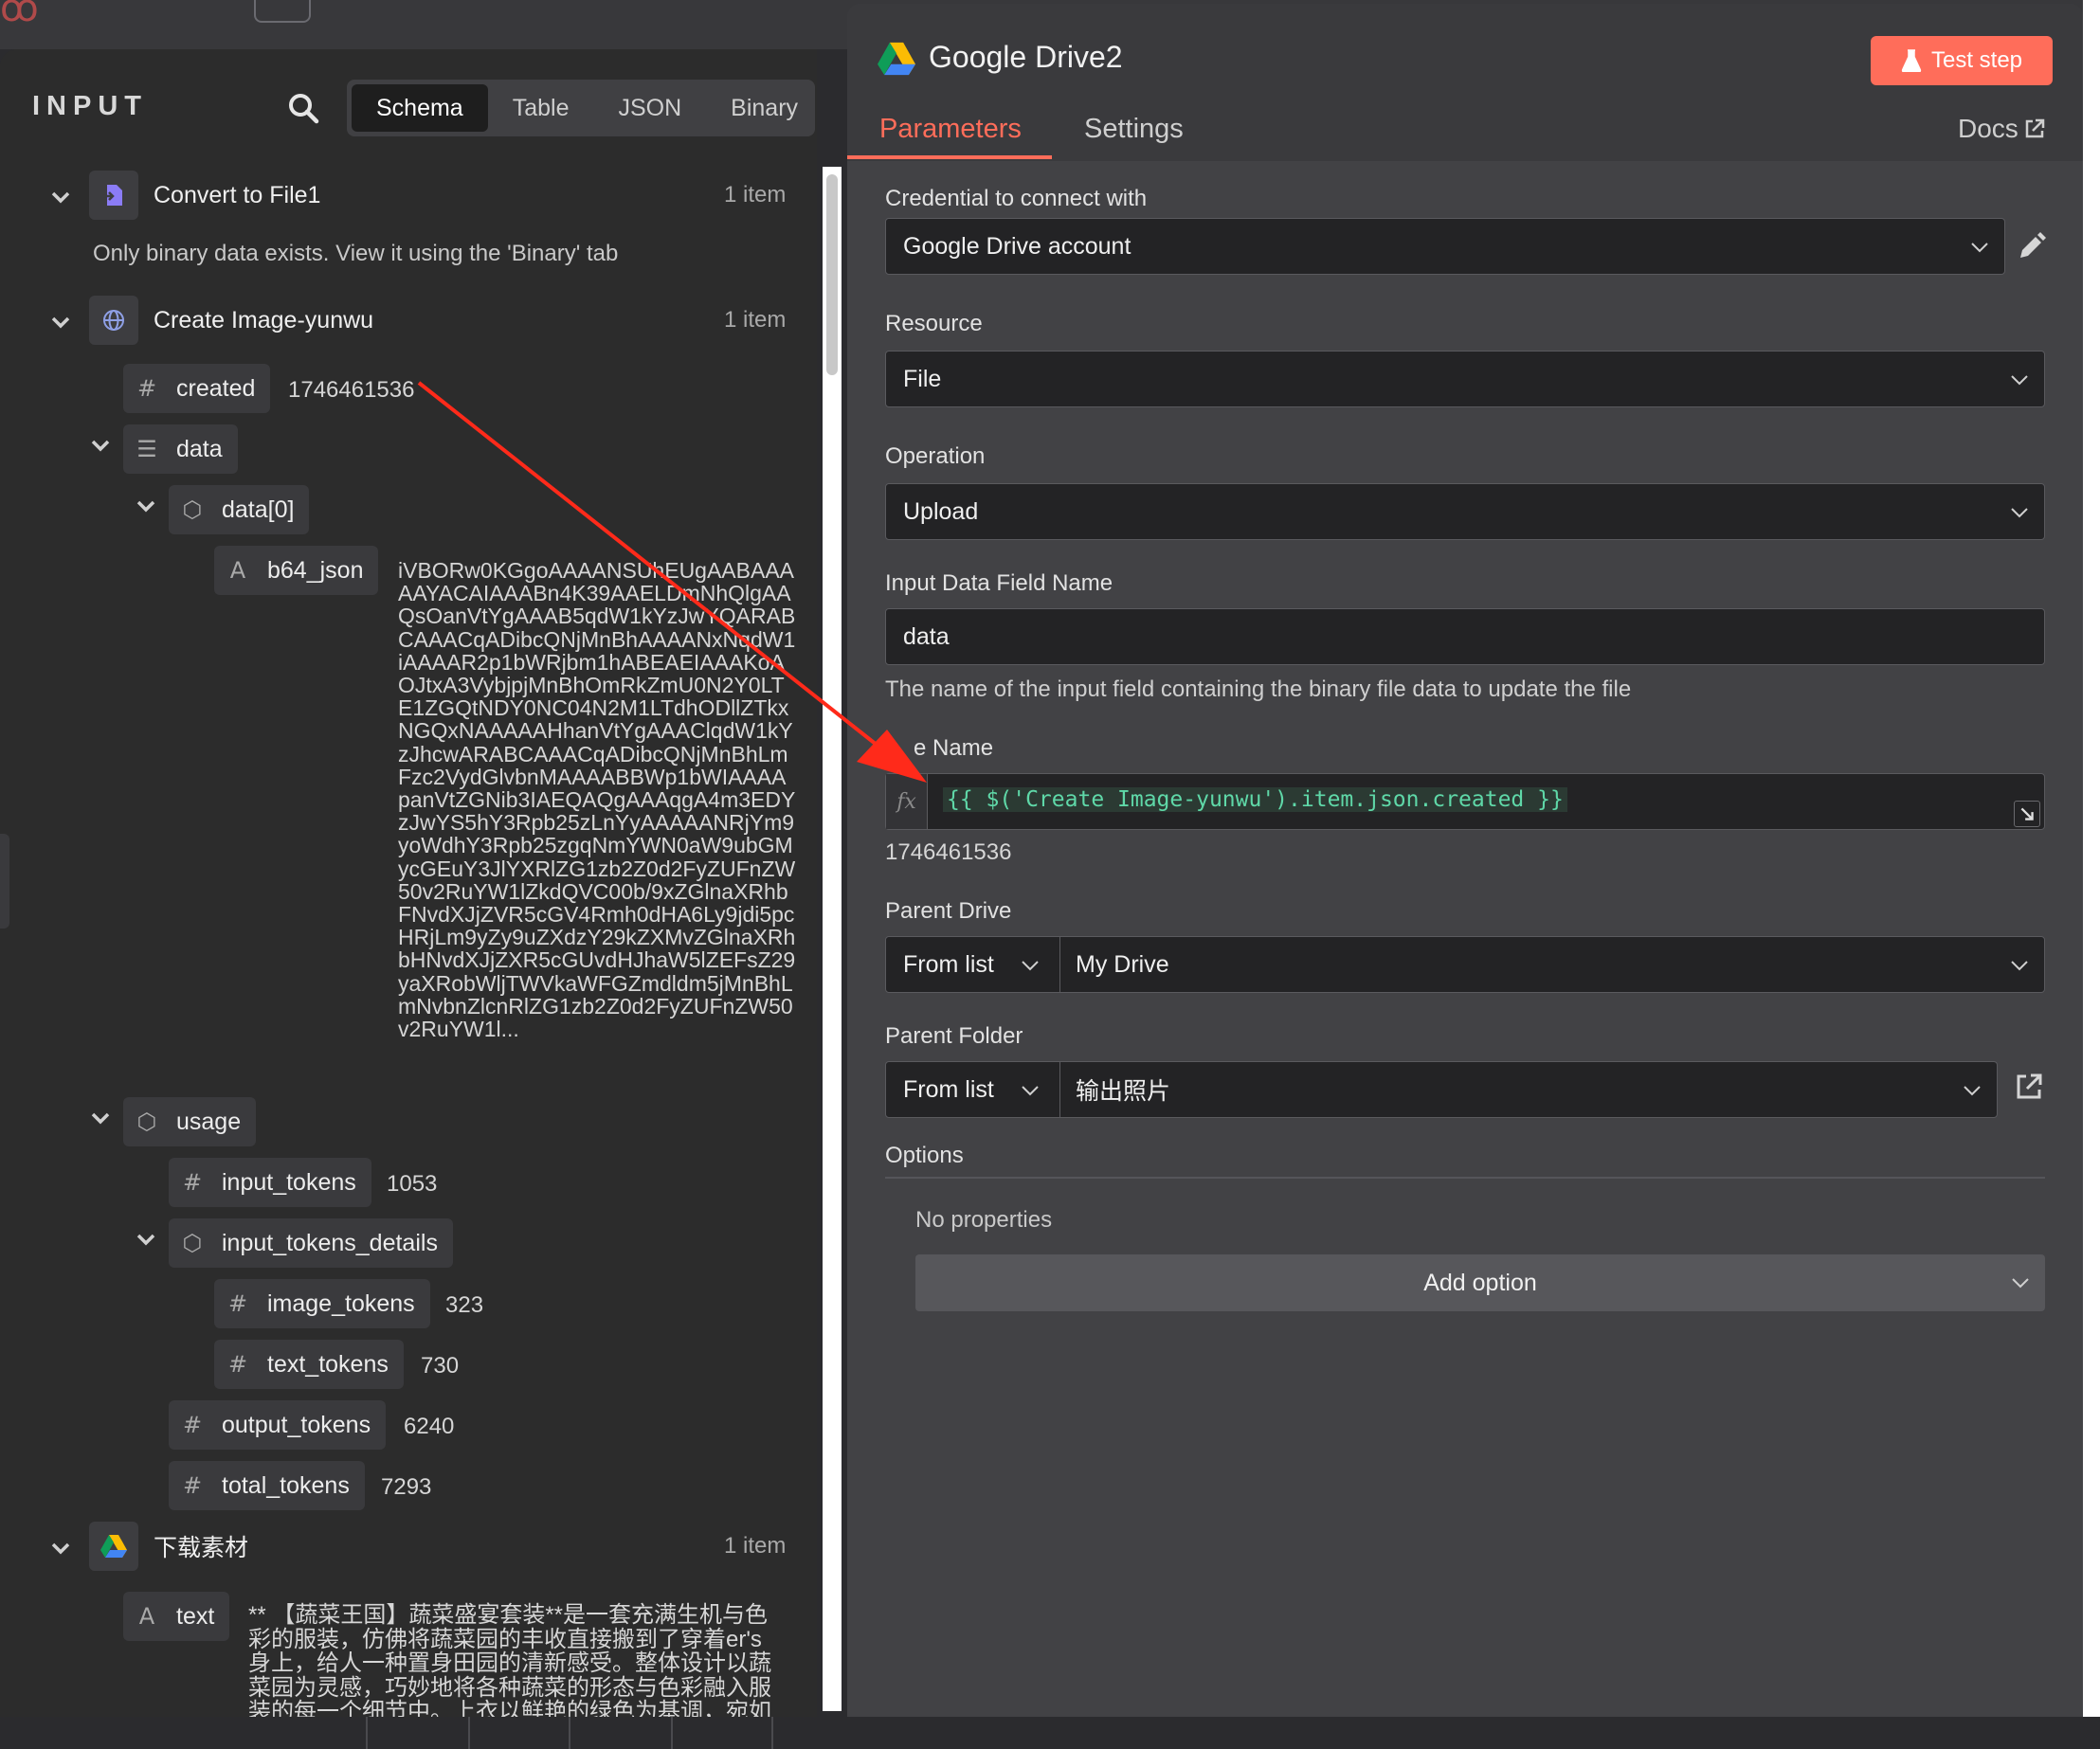  Describe the element at coordinates (202, 1548) in the screenshot. I see `node-title: 下载素材` at that location.